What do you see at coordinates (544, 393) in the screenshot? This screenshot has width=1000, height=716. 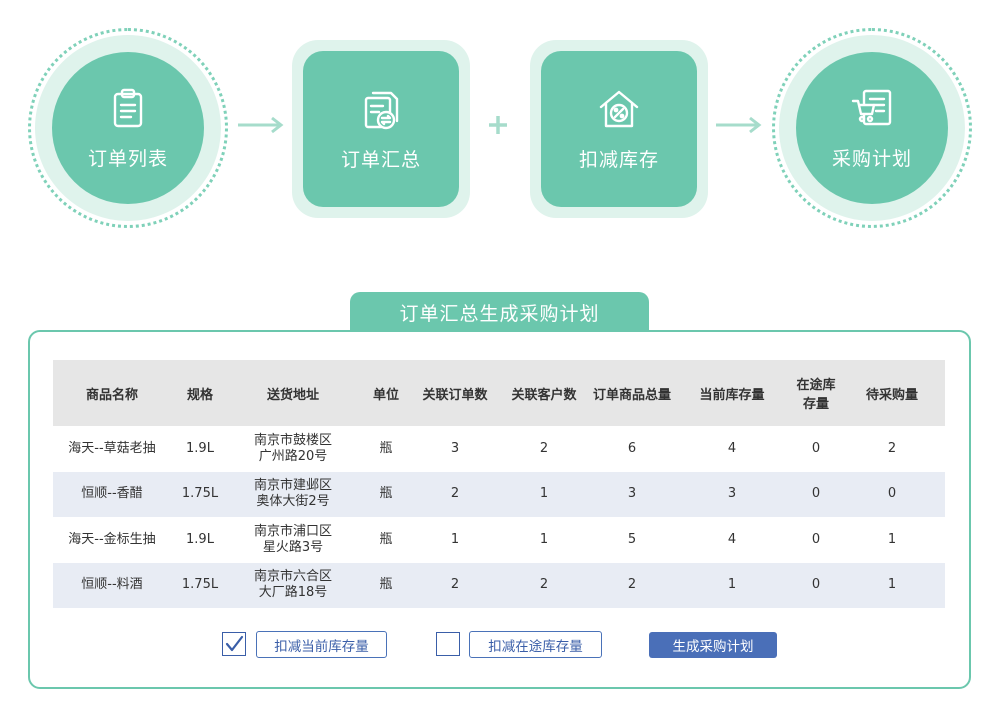 I see `column-header: 关联客户数` at bounding box center [544, 393].